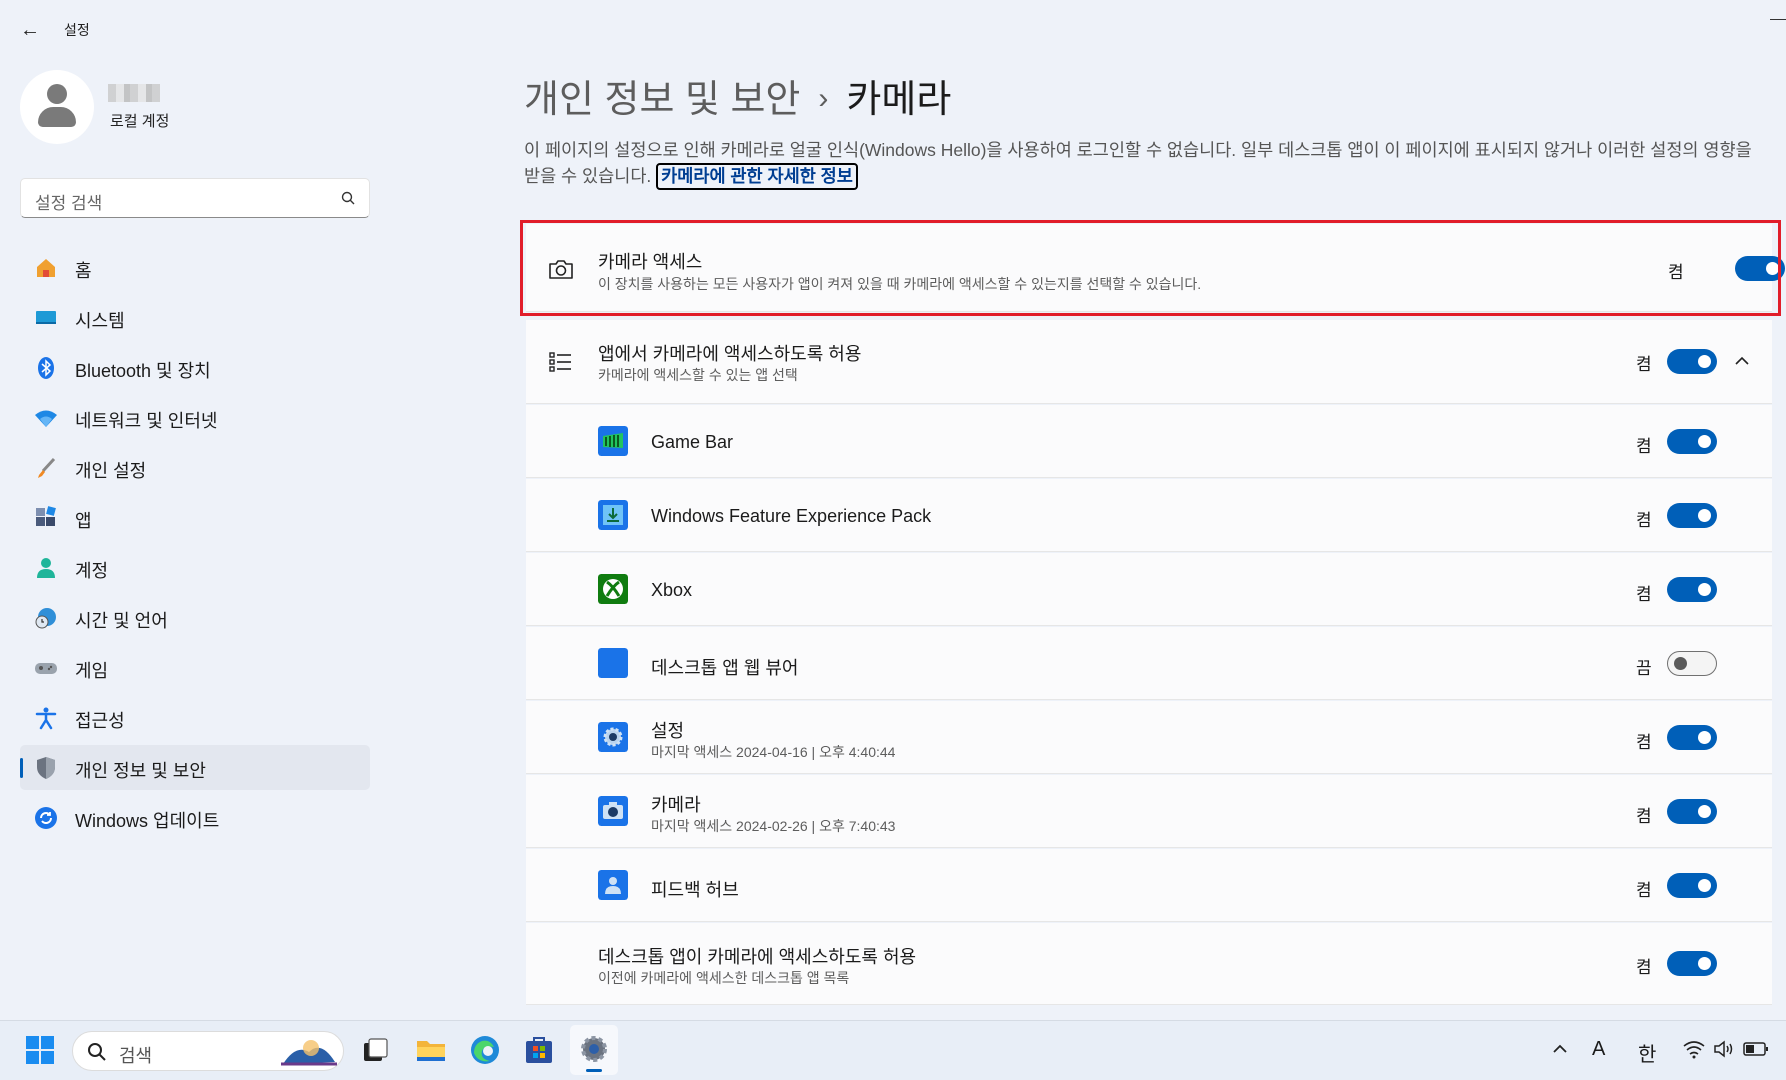  Describe the element at coordinates (1692, 361) in the screenshot. I see `app-access-toggle` at that location.